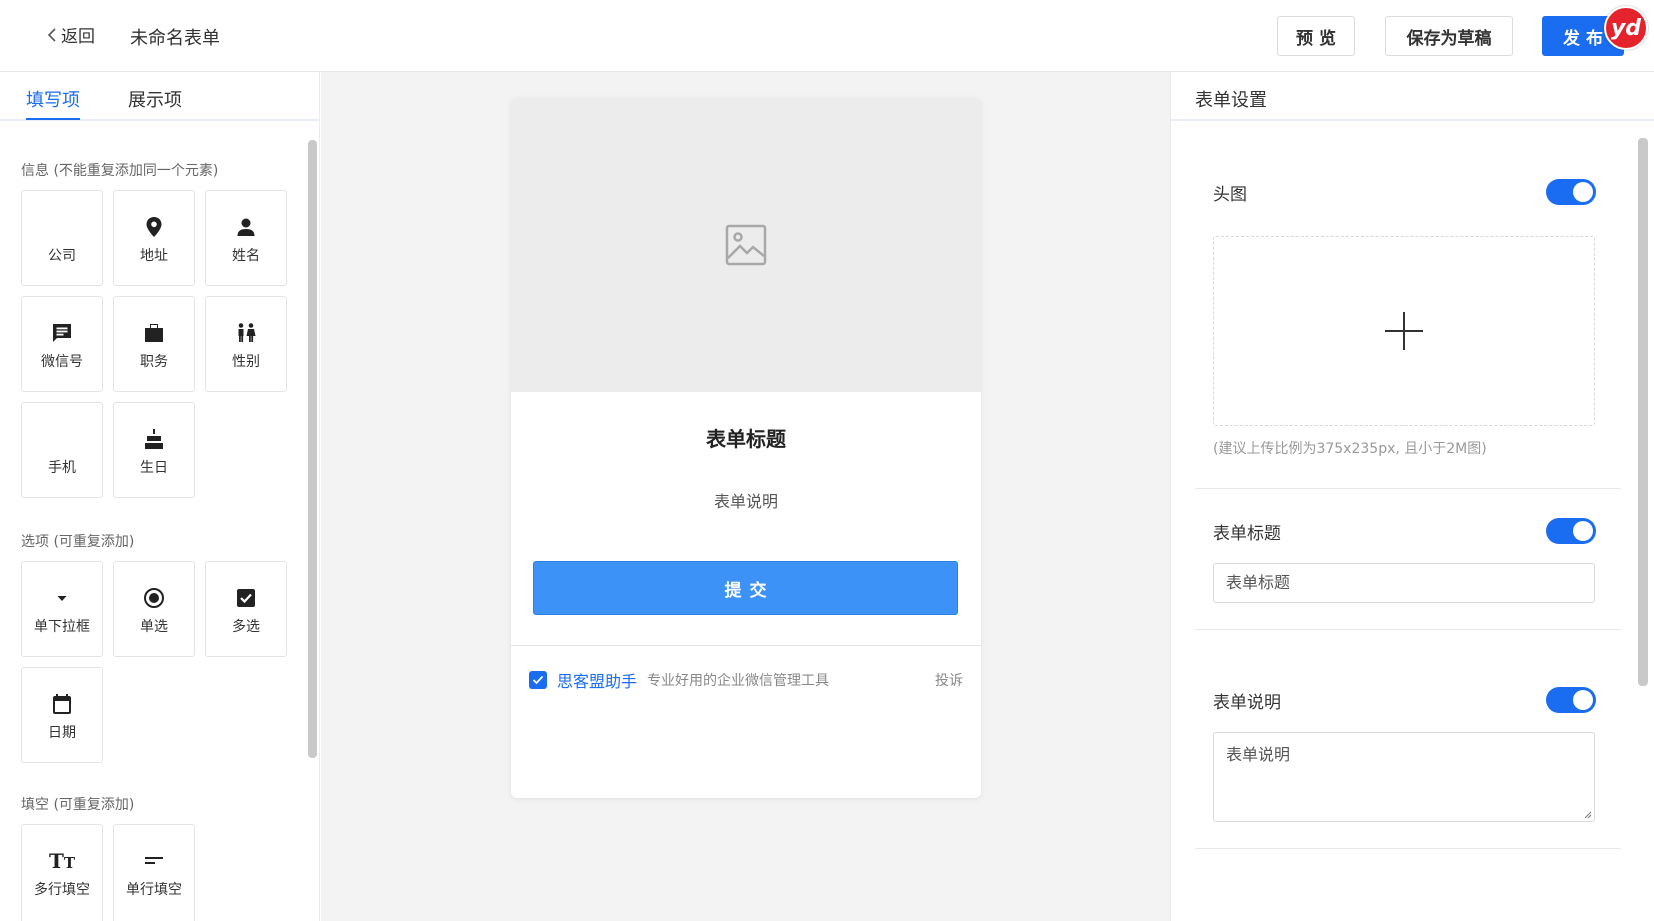  I want to click on checkbox-icon, so click(246, 598).